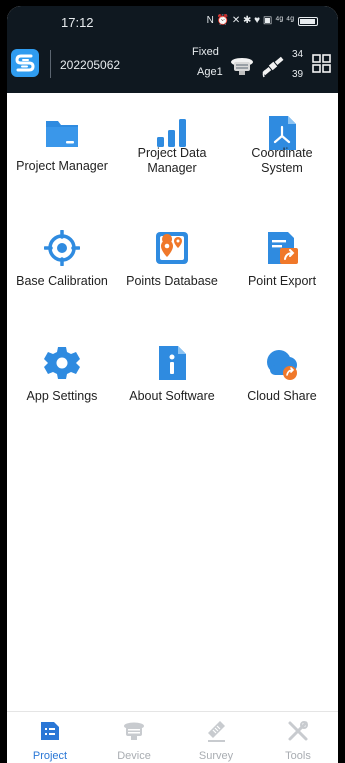  Describe the element at coordinates (62, 248) in the screenshot. I see `target-icon` at that location.